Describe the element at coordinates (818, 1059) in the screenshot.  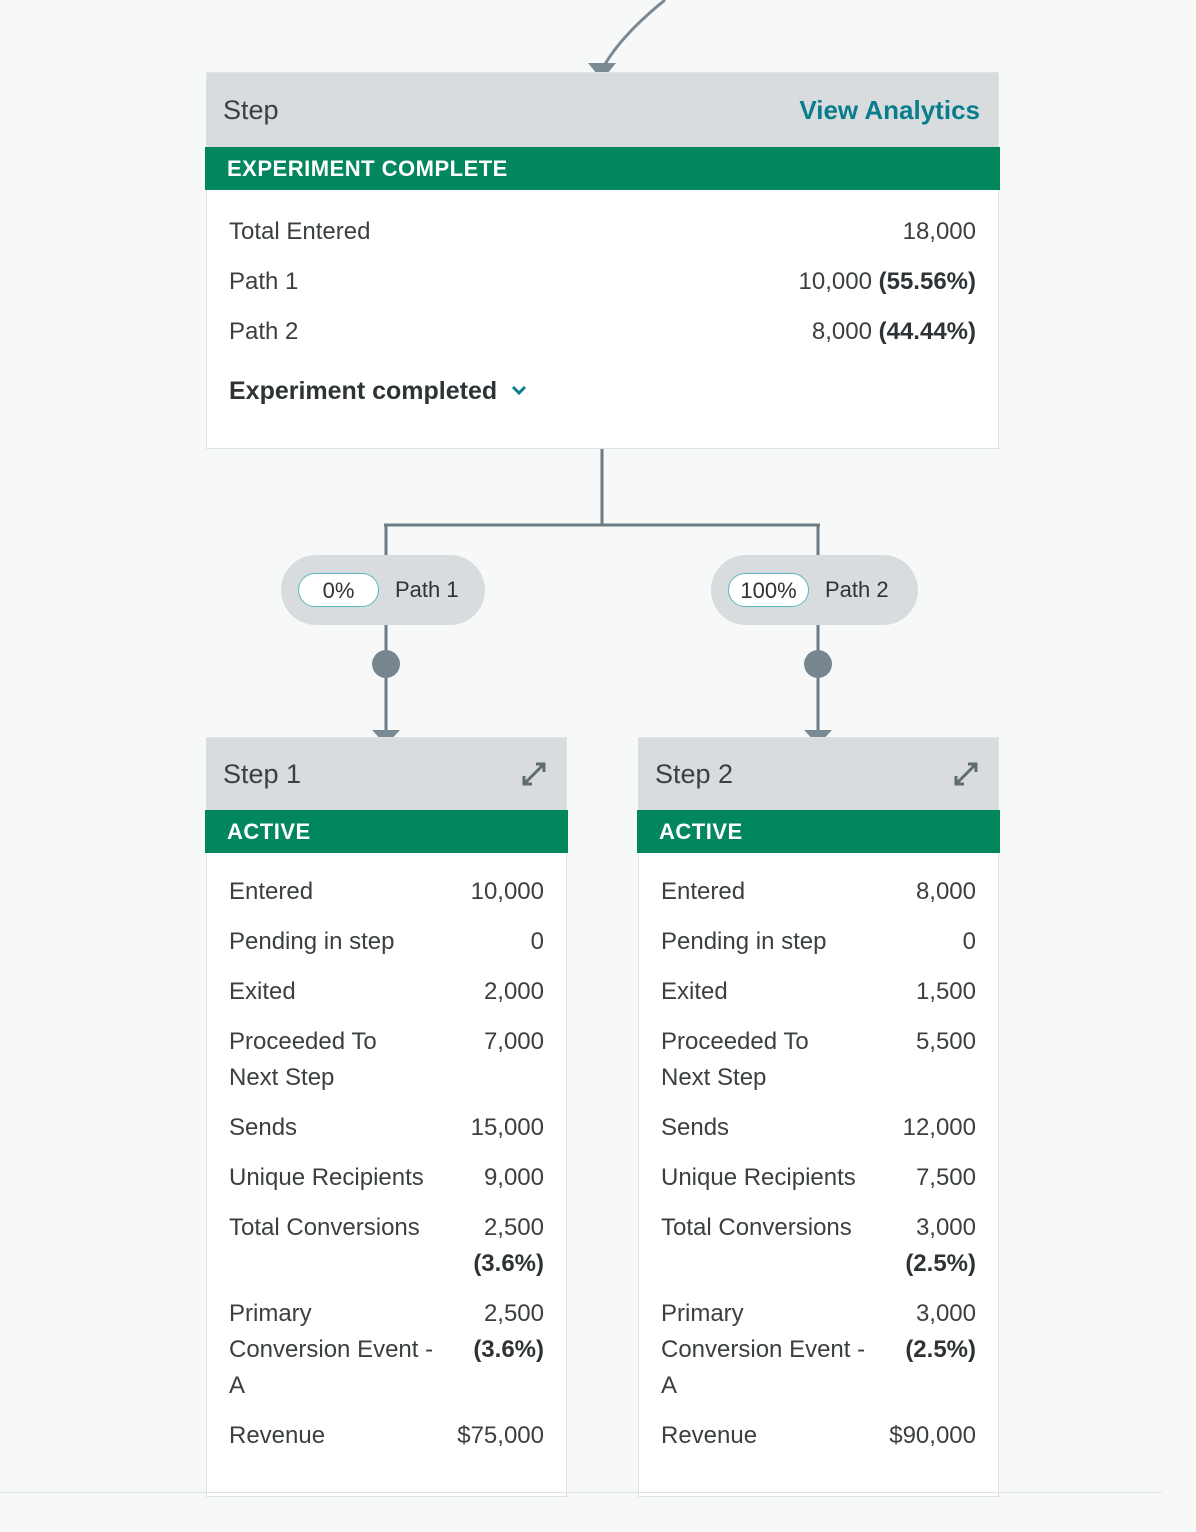
I see `stat-row-proceeded: Proceeded To Next Step 5,500` at that location.